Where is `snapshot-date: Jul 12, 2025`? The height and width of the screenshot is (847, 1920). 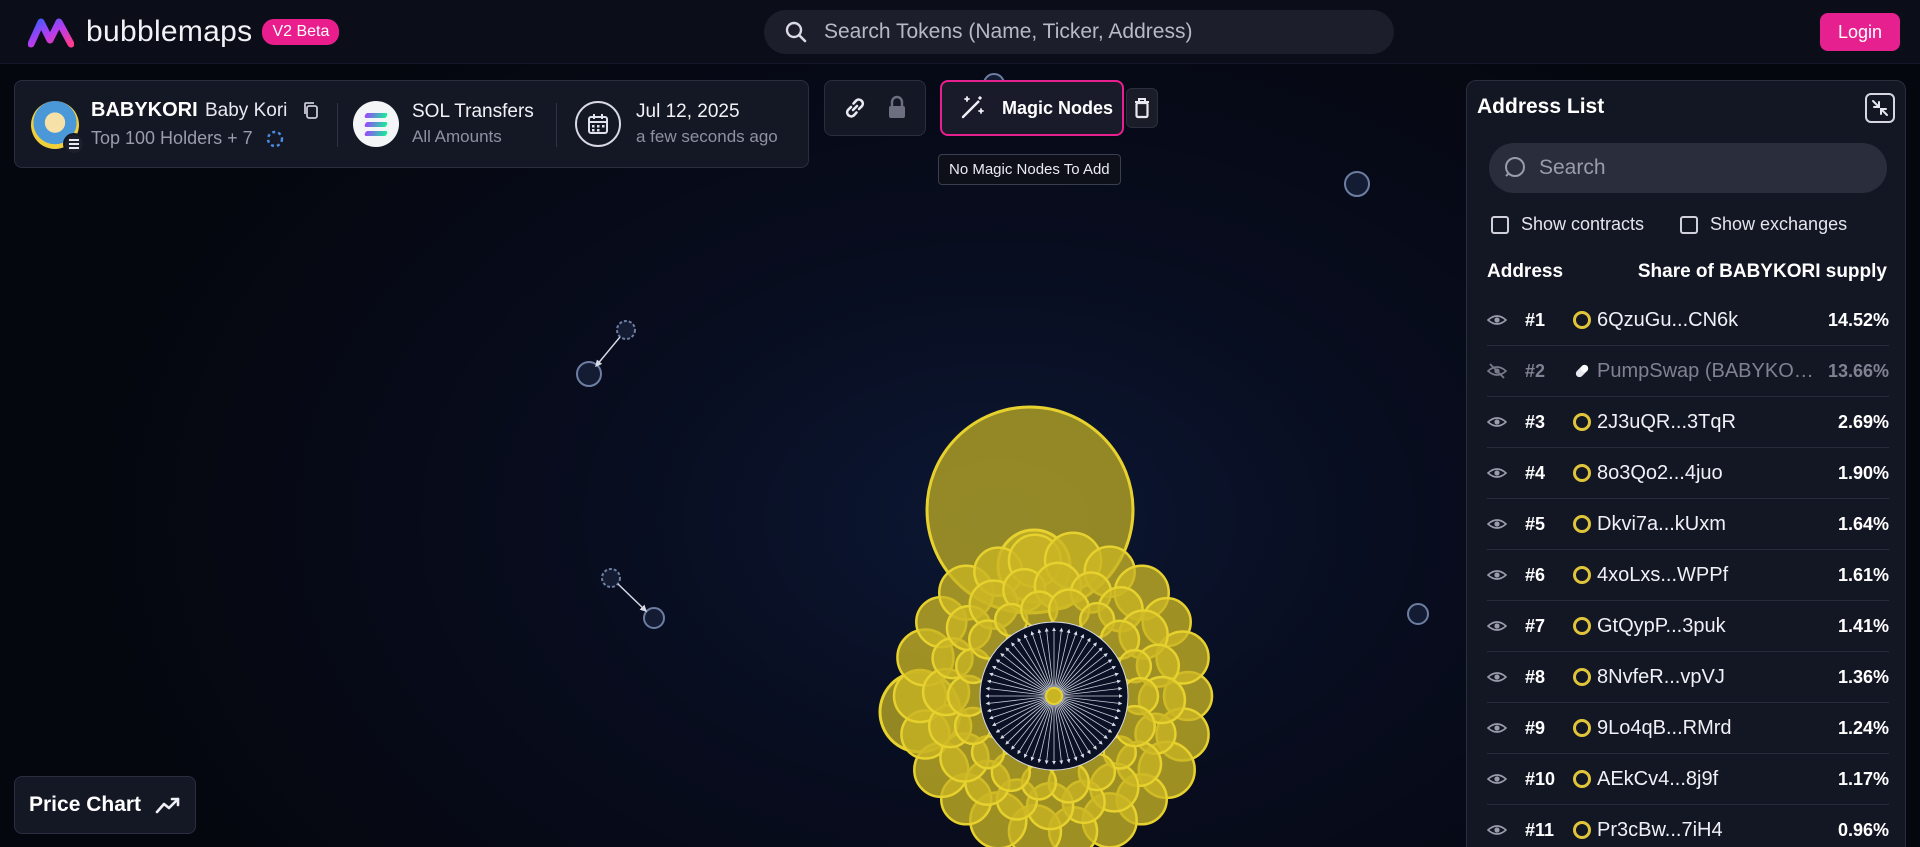 snapshot-date: Jul 12, 2025 is located at coordinates (688, 112).